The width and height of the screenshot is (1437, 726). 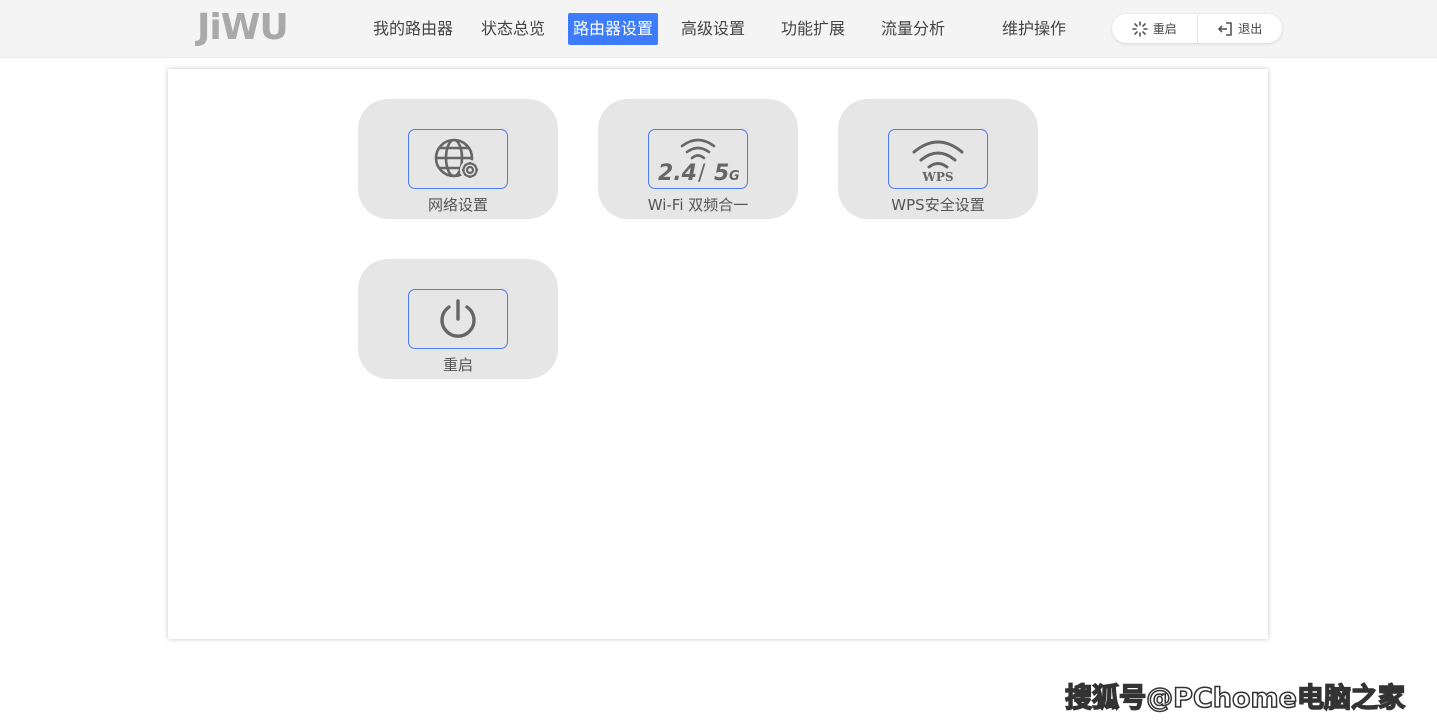 I want to click on tile-label: 网络设置, so click(x=457, y=205).